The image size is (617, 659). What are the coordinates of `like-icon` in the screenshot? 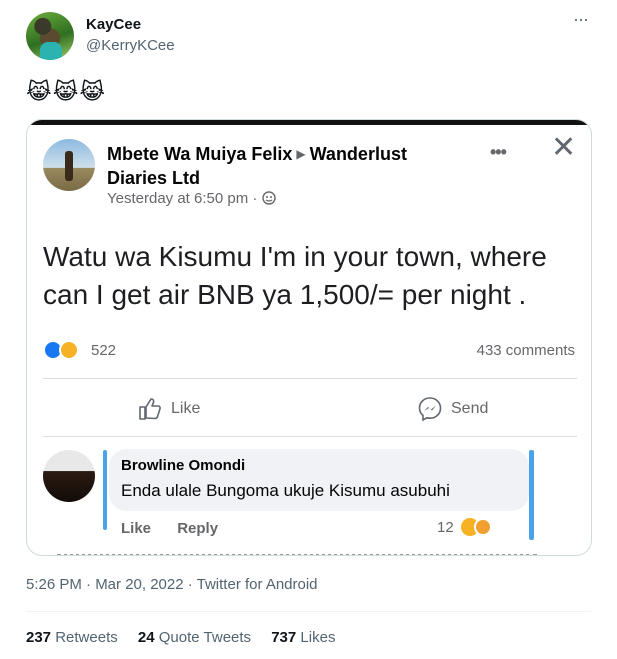 It's located at (150, 409).